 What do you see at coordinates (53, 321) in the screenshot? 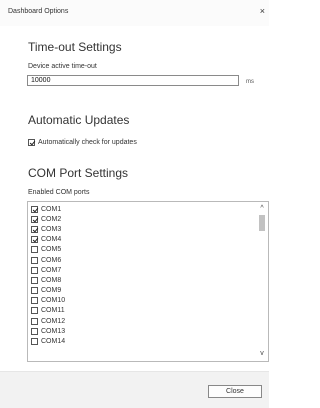
I see `com-port-label: COM12` at bounding box center [53, 321].